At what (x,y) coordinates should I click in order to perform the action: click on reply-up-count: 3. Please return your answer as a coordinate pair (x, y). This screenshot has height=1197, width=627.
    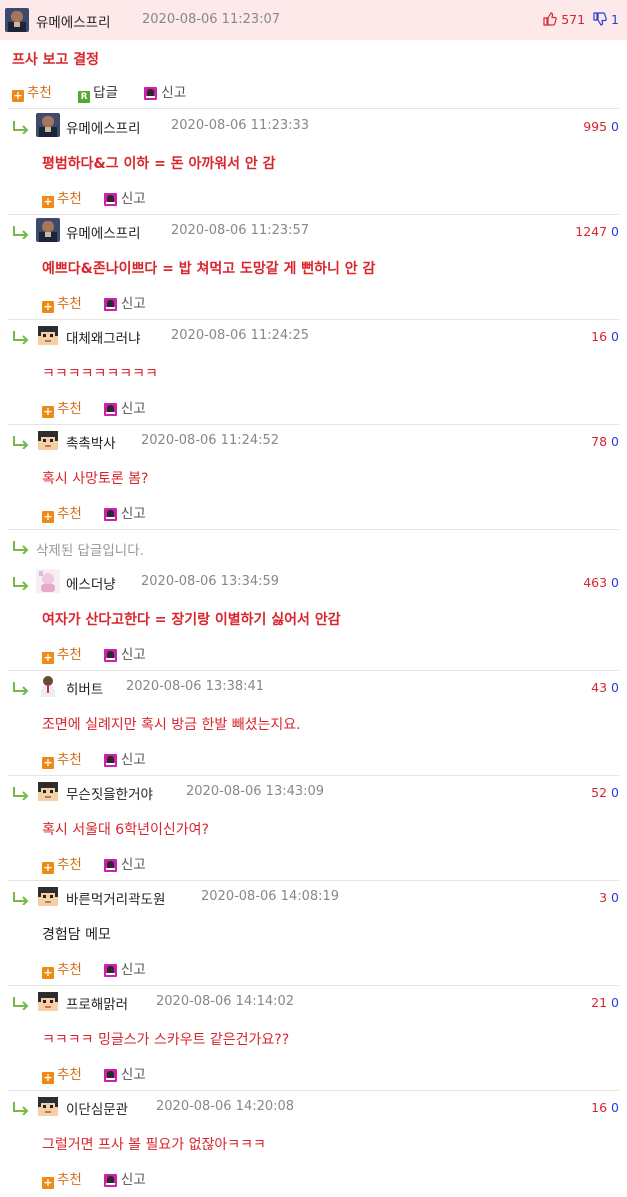
    Looking at the image, I should click on (603, 897).